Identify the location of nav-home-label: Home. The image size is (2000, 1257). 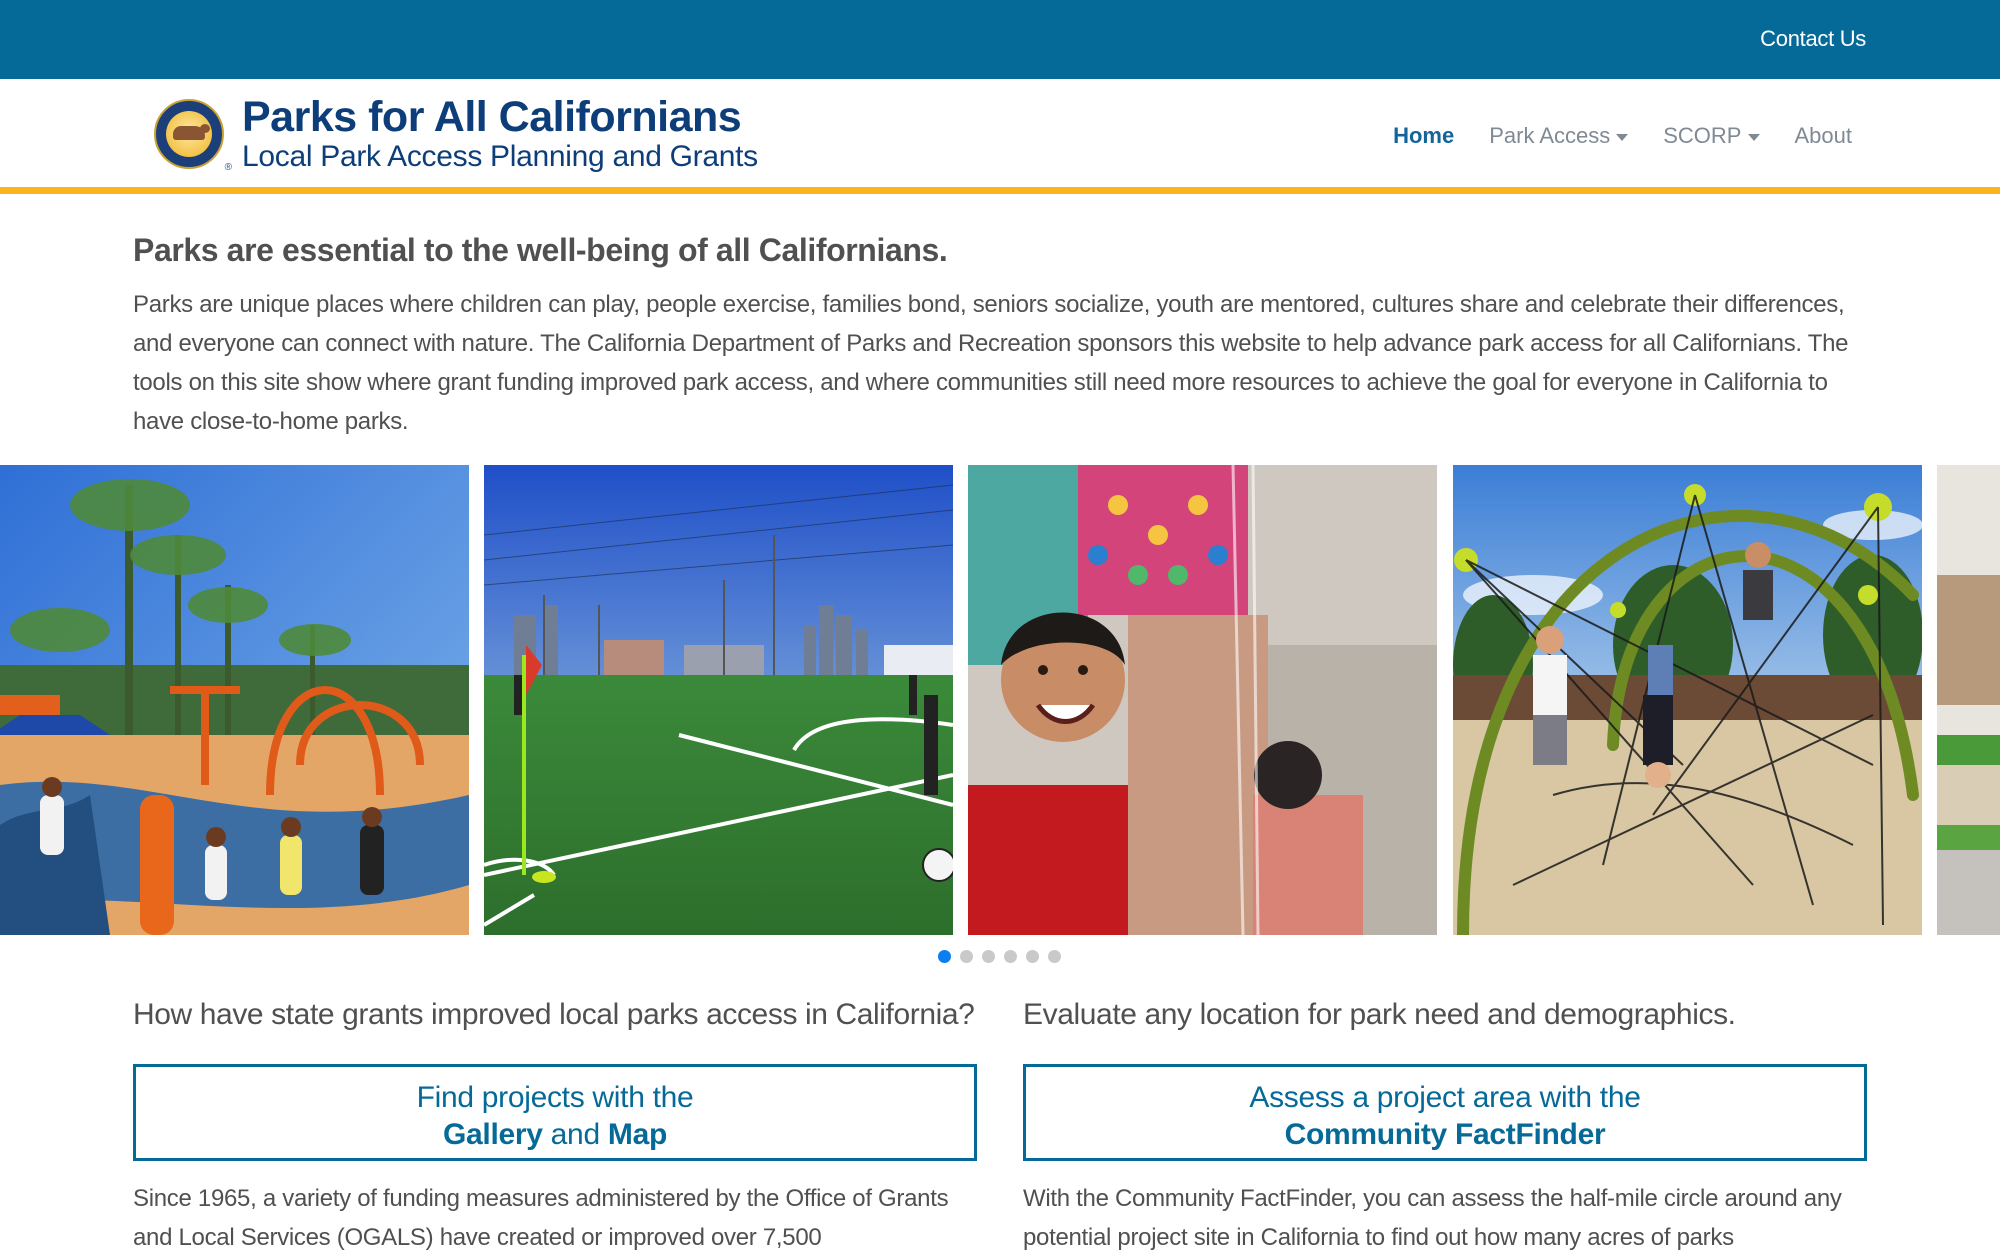
(1424, 135).